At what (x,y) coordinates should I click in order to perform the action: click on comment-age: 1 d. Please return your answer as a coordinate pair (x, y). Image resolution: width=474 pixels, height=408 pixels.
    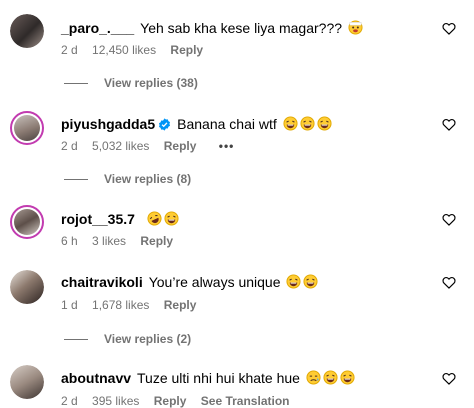
    Looking at the image, I should click on (69, 305).